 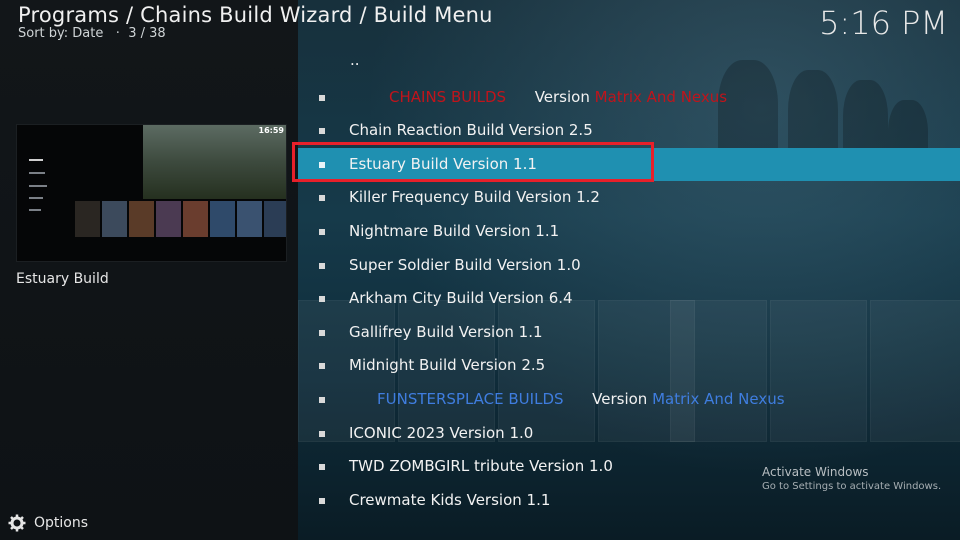 What do you see at coordinates (629, 333) in the screenshot?
I see `list-item: Gallifrey Build Version 1.1` at bounding box center [629, 333].